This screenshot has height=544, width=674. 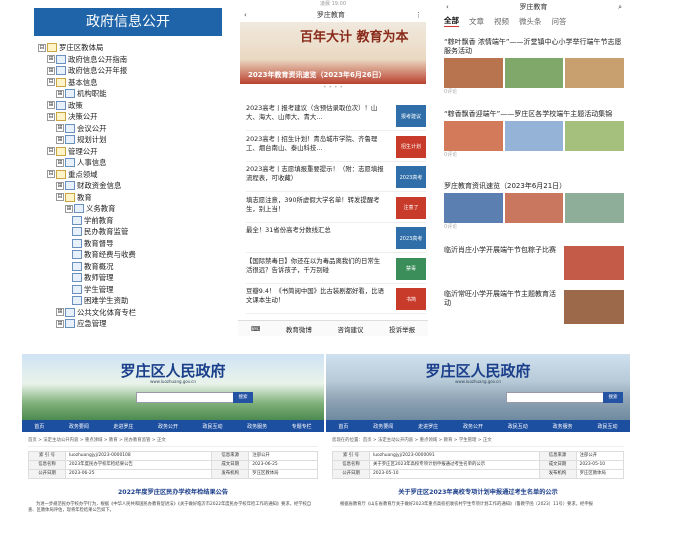 I want to click on tab-all: 全部, so click(x=451, y=21).